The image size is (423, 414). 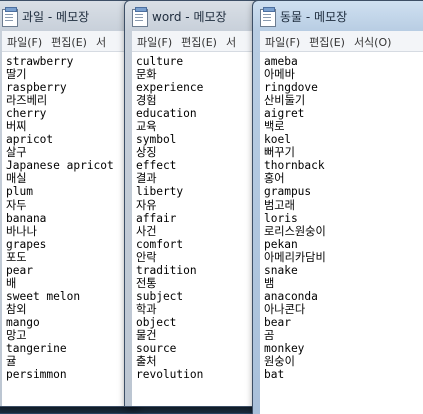 What do you see at coordinates (189, 17) in the screenshot?
I see `window-title: word - 메모장` at bounding box center [189, 17].